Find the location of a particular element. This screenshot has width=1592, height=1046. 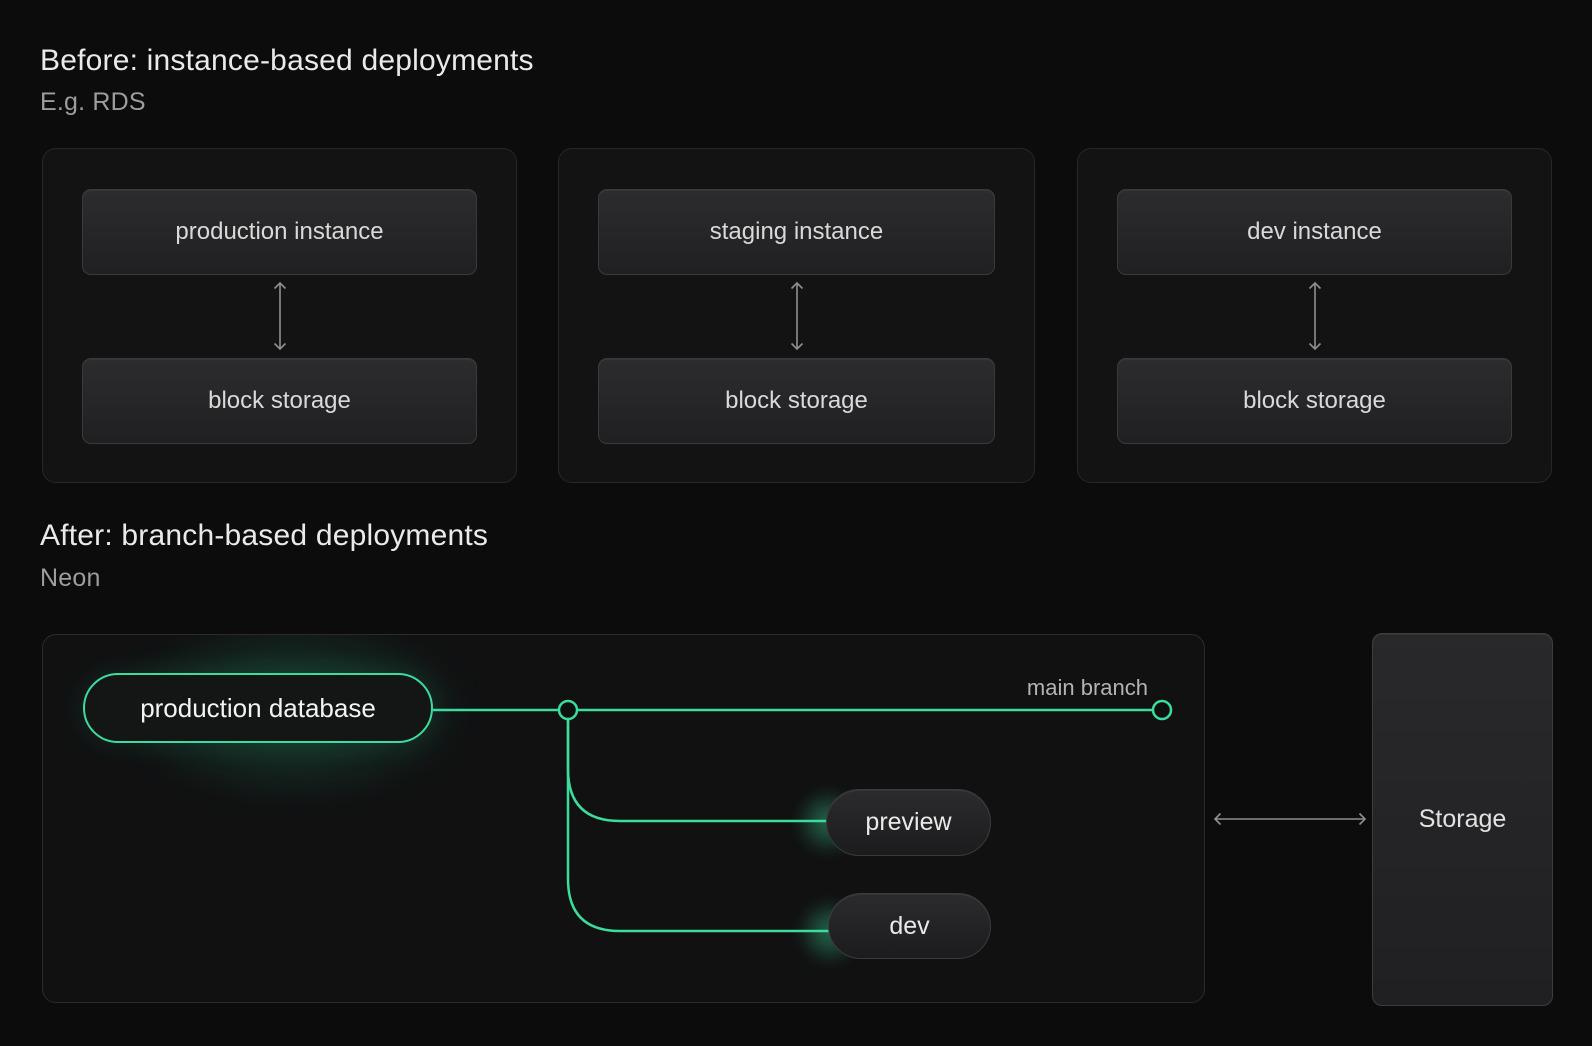

production-database-label: production database is located at coordinates (258, 707).